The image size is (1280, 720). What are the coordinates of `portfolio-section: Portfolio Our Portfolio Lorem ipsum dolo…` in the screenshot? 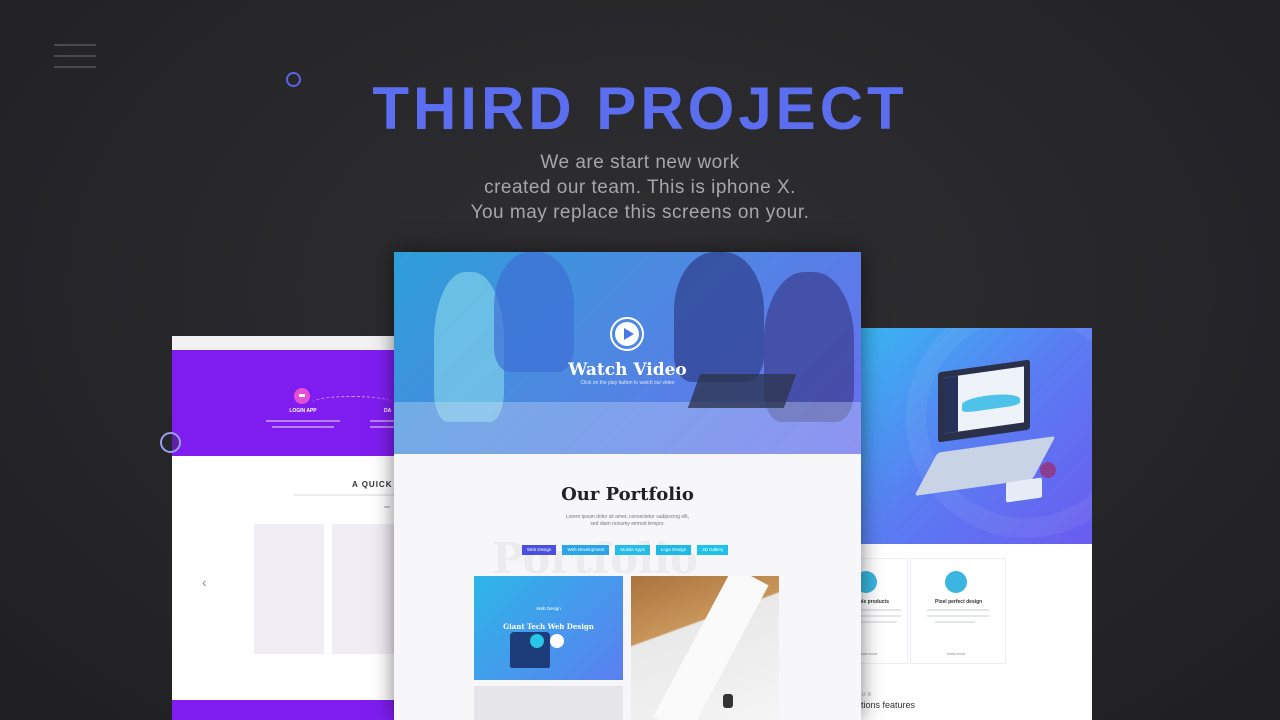 It's located at (627, 587).